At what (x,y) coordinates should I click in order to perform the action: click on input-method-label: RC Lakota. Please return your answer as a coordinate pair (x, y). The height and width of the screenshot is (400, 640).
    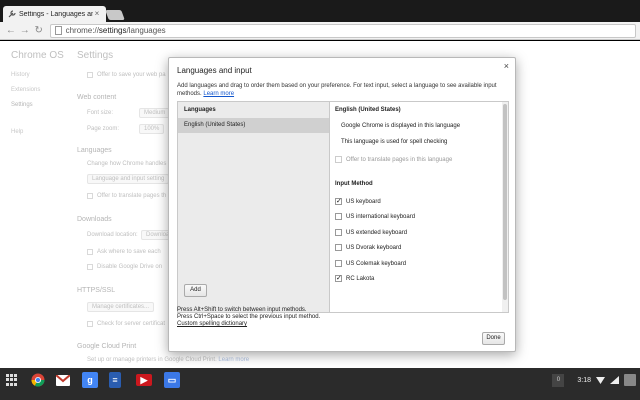
    Looking at the image, I should click on (360, 278).